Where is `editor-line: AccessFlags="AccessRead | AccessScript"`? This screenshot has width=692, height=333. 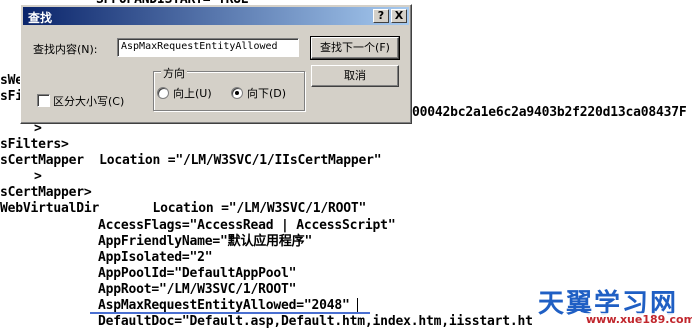 editor-line: AccessFlags="AccessRead | AccessScript" is located at coordinates (247, 225).